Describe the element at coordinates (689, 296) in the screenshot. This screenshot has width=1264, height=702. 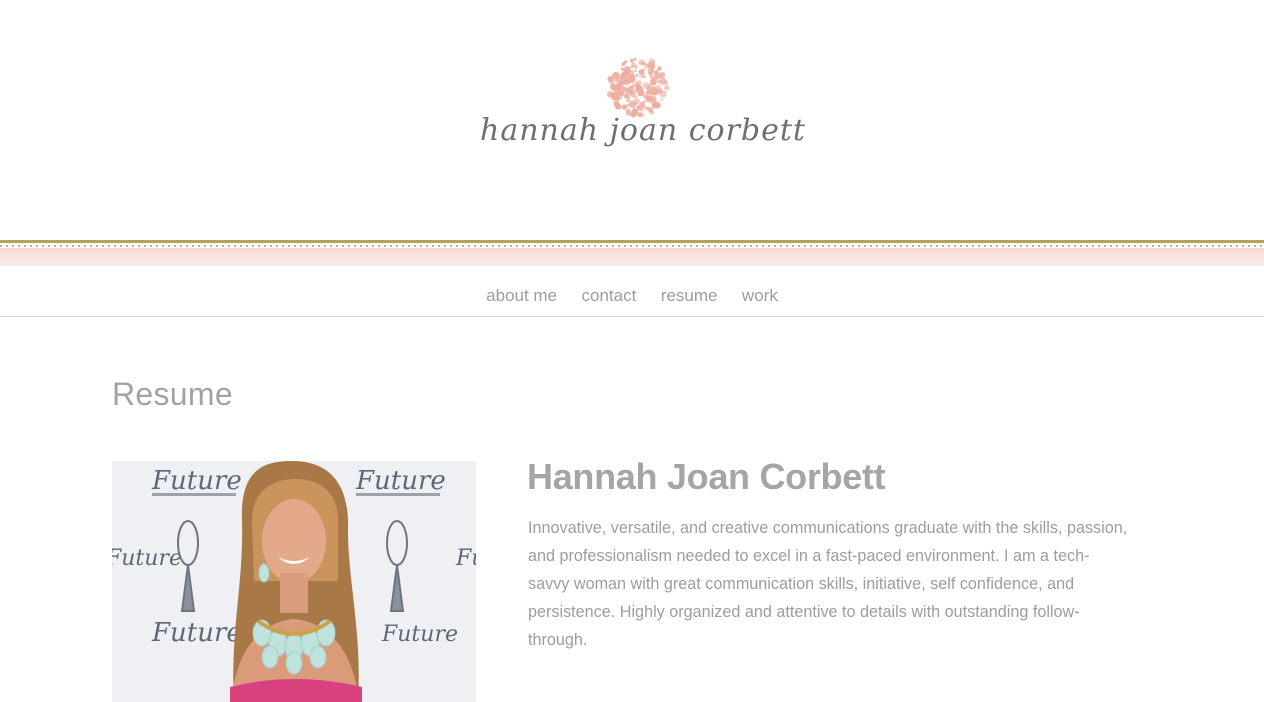
I see `nav-item-resume: resume` at that location.